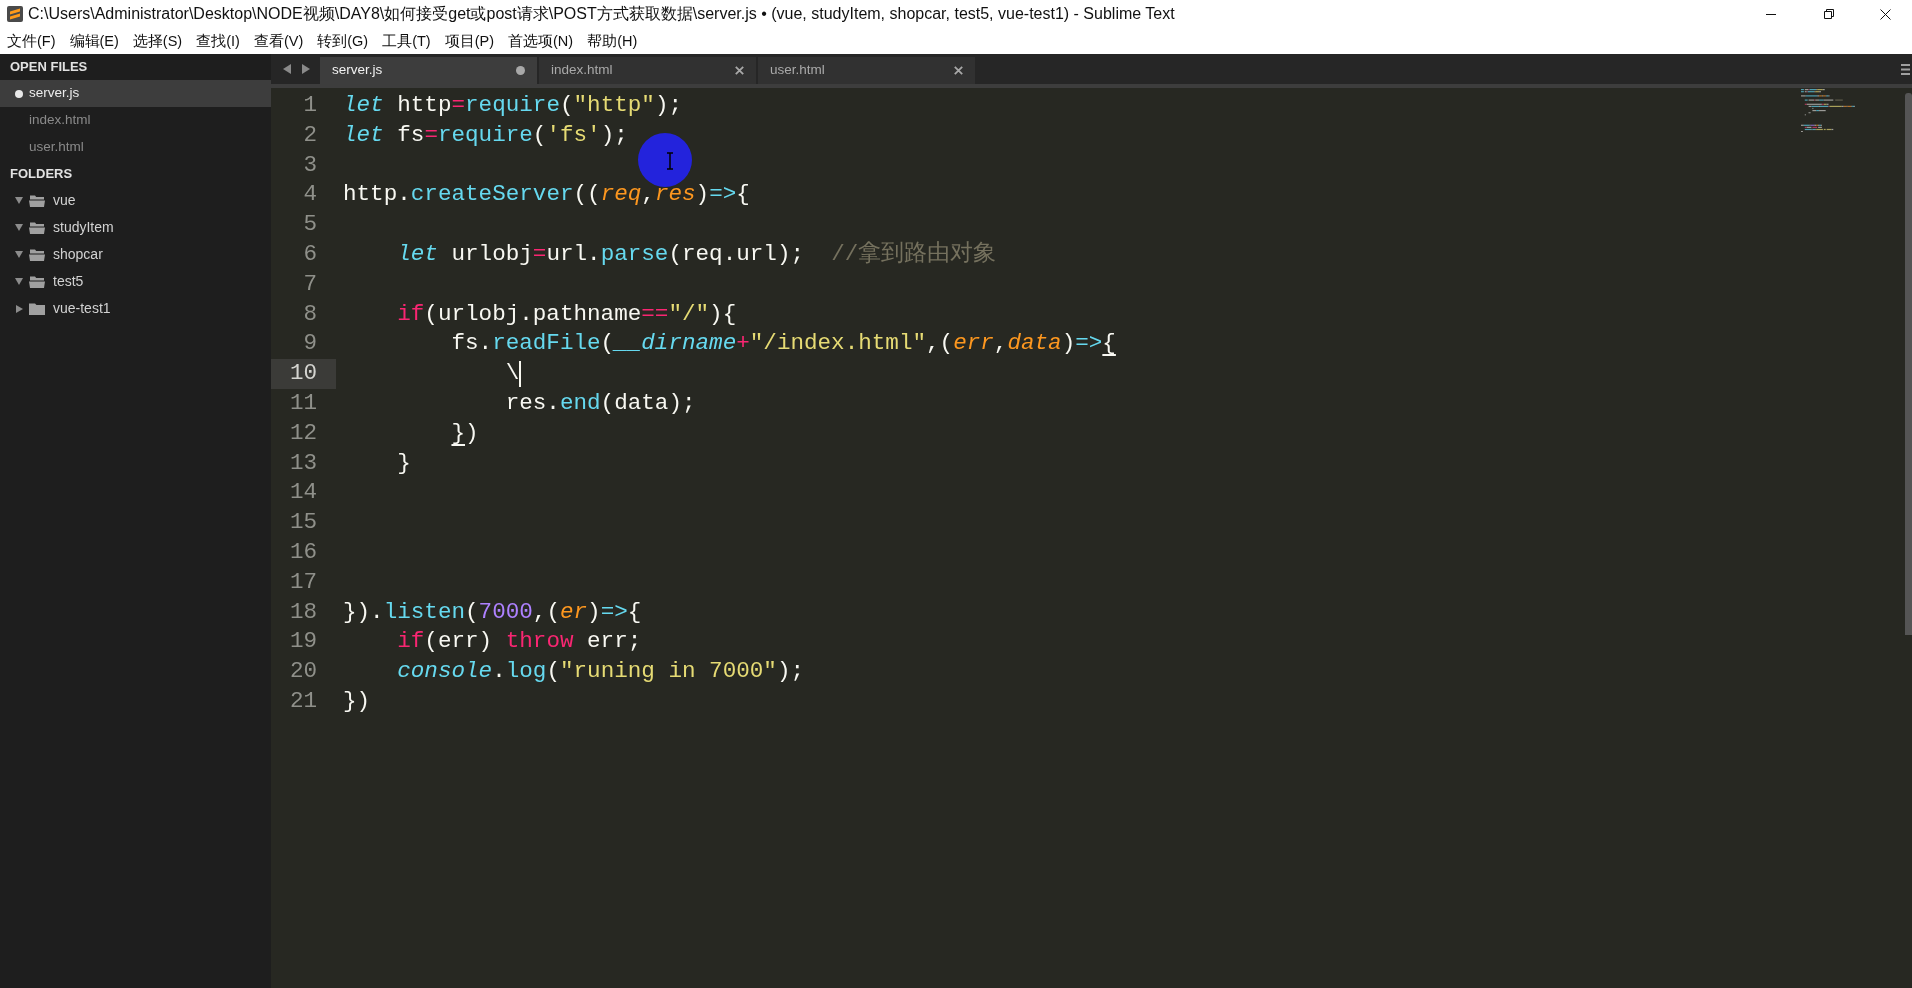 The image size is (1912, 988). What do you see at coordinates (303, 552) in the screenshot?
I see `line-number: 16` at bounding box center [303, 552].